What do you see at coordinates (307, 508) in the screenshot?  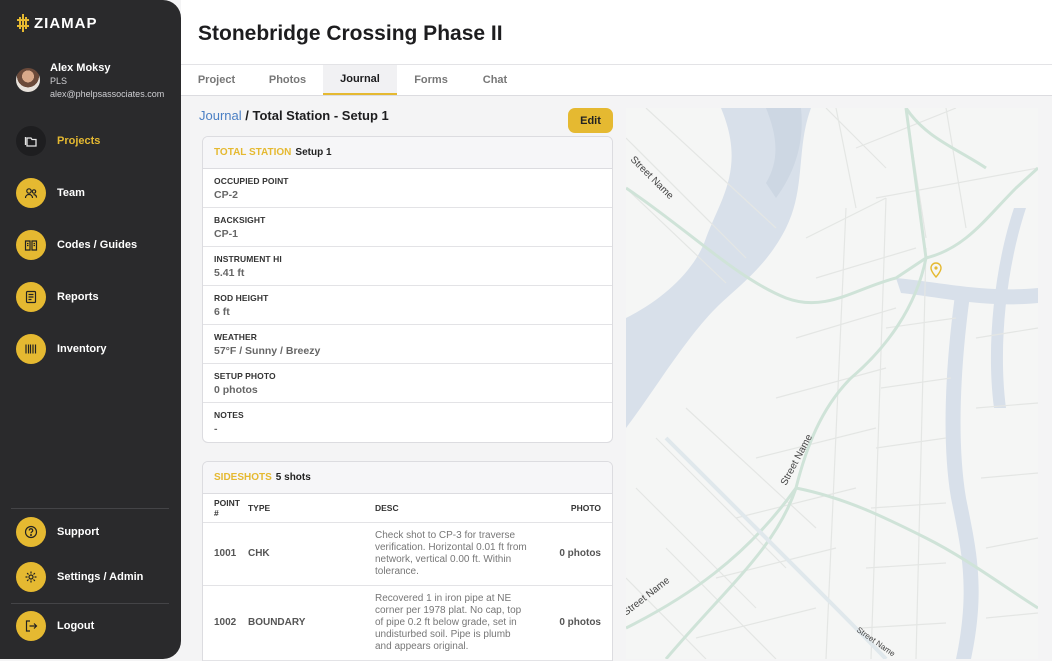 I see `column-header-type: TYPE` at bounding box center [307, 508].